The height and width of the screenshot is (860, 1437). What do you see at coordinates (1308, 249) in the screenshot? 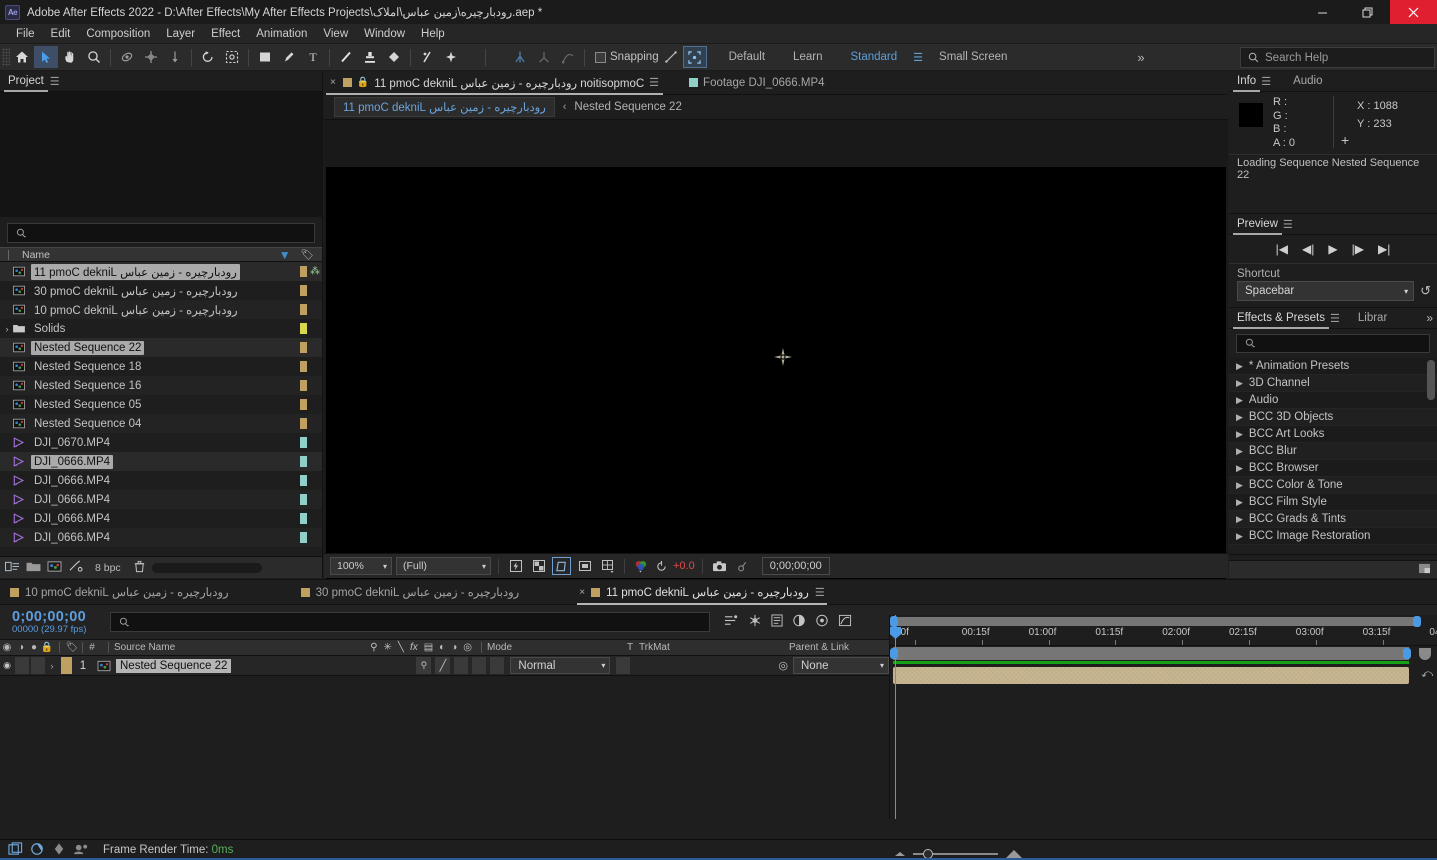
I see `previous-frame-icon: ◀|` at bounding box center [1308, 249].